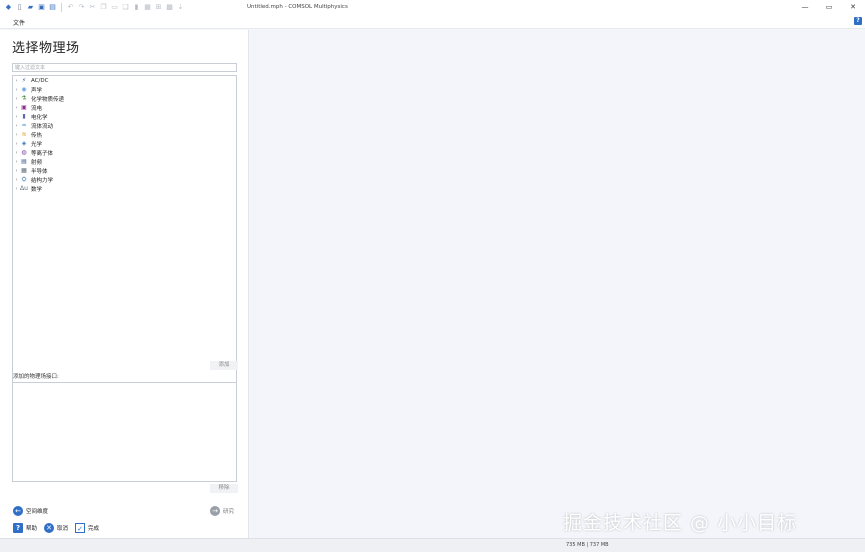 This screenshot has width=865, height=552. I want to click on back-to-space-dimension-button: ← 空间维度, so click(30, 511).